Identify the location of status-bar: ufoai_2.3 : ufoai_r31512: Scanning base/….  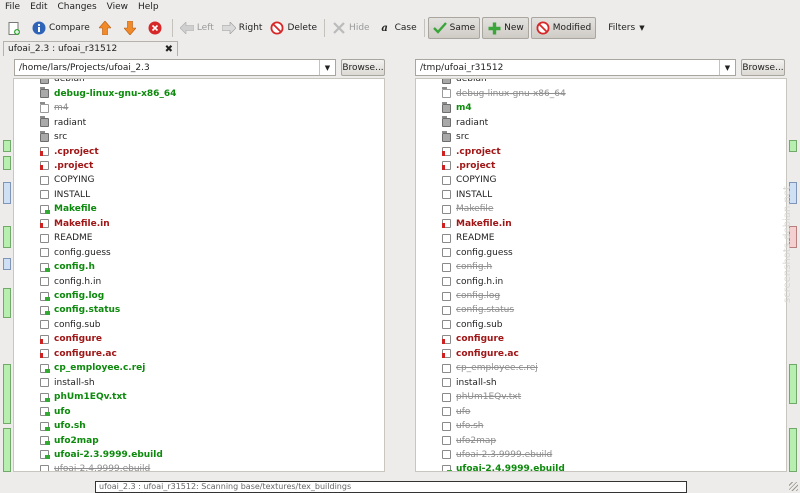
(400, 486).